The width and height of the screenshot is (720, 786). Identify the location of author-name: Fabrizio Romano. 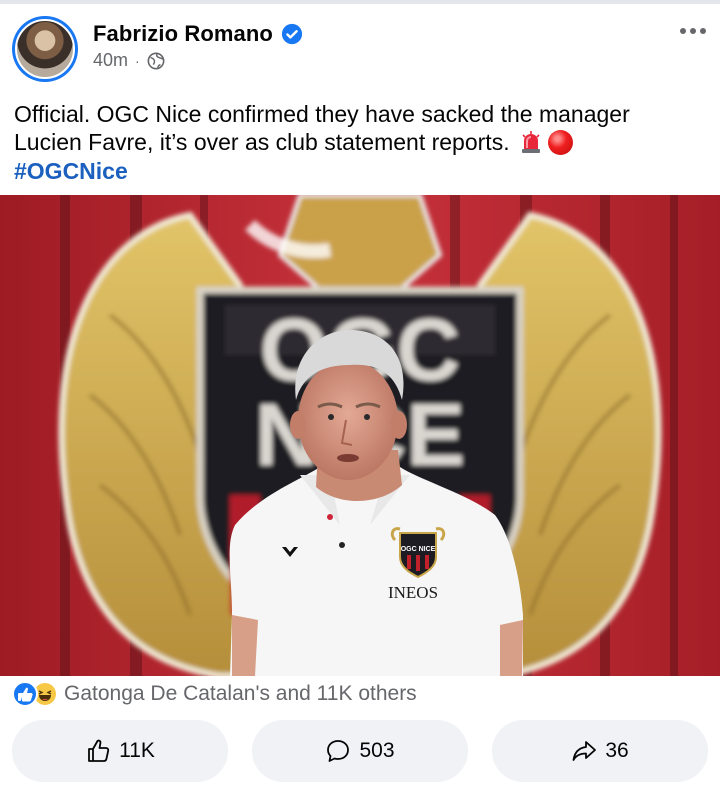
(183, 34).